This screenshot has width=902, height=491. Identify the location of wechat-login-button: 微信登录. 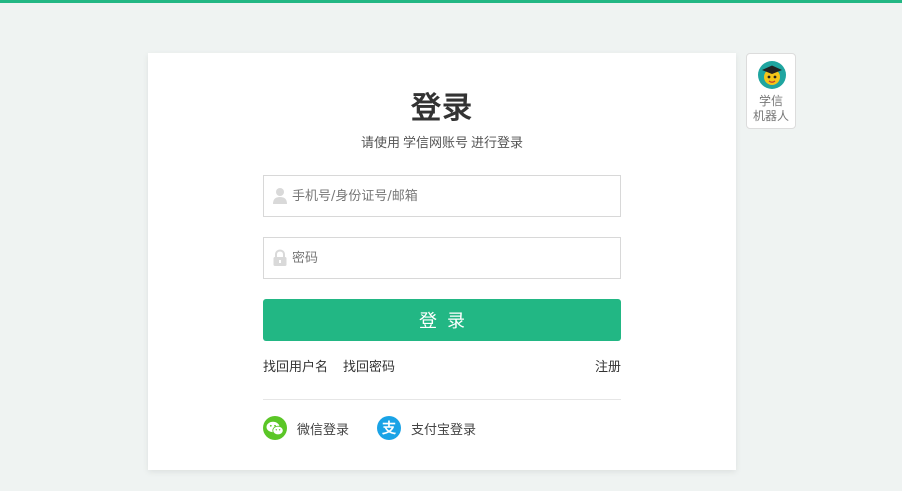
(306, 428).